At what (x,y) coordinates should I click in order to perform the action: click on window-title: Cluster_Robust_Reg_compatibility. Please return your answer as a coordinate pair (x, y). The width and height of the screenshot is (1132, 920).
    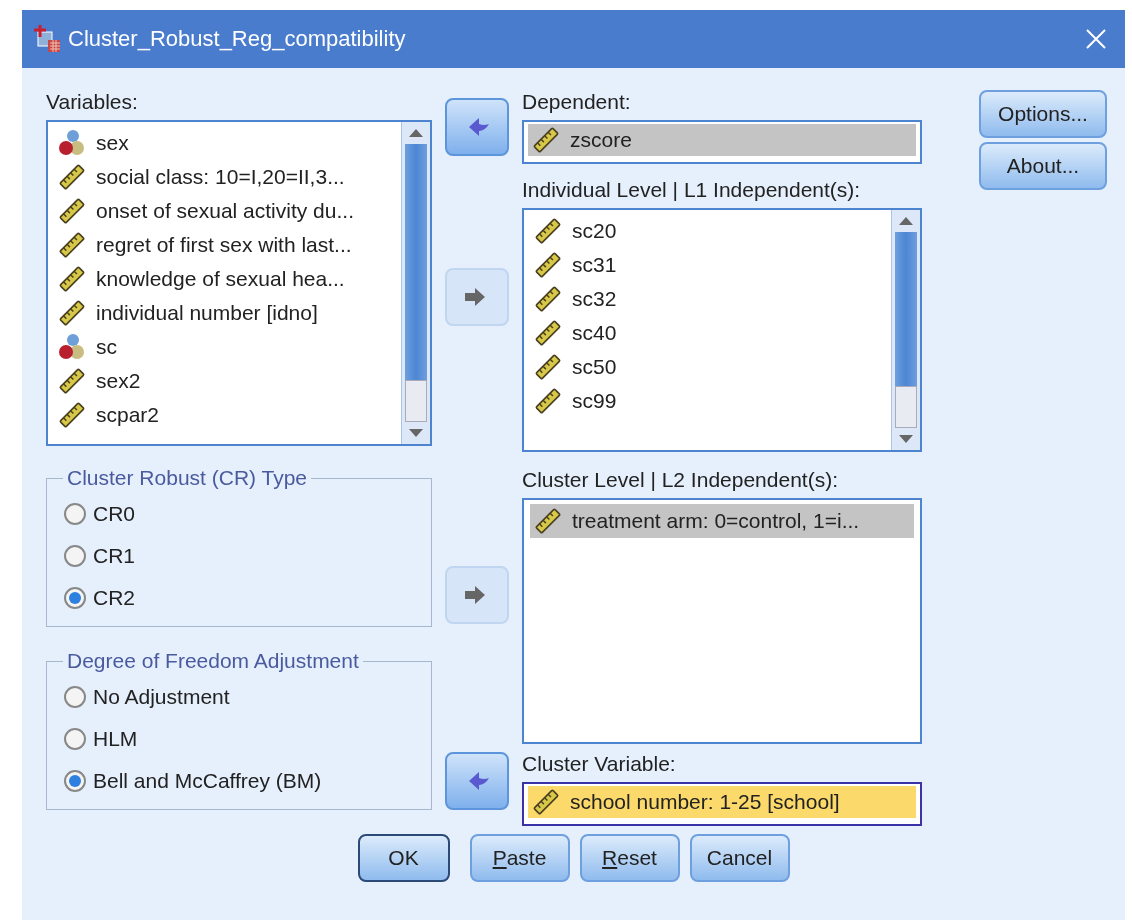
    Looking at the image, I should click on (237, 39).